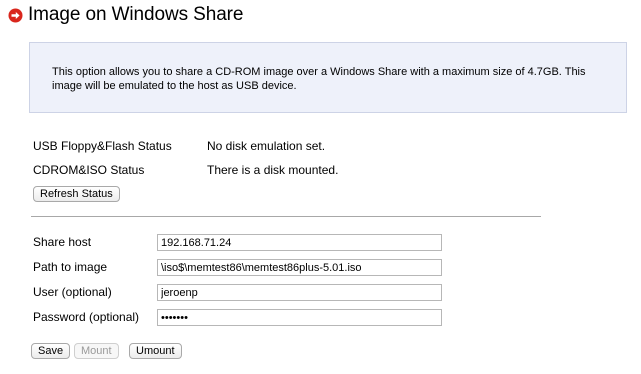  I want to click on path-to-image-input, so click(299, 267).